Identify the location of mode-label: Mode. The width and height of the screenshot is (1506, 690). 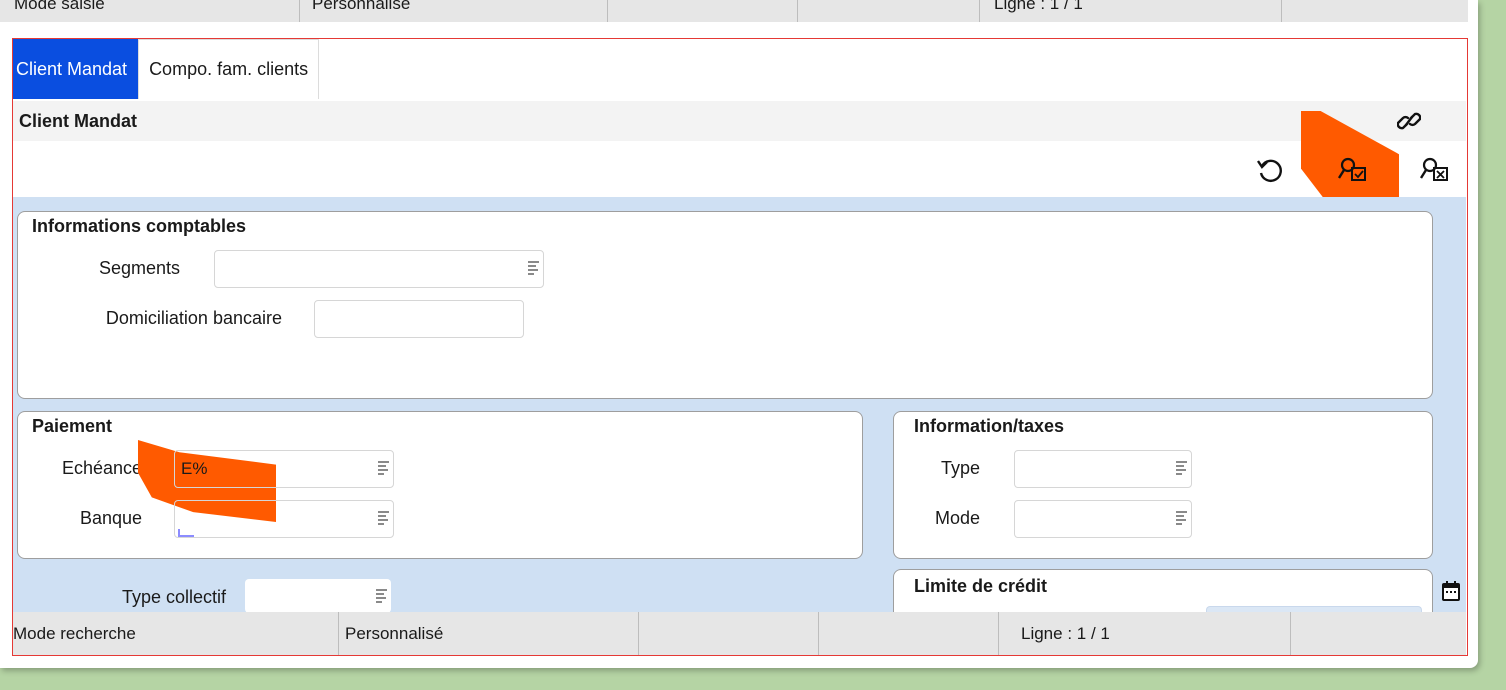
(957, 518).